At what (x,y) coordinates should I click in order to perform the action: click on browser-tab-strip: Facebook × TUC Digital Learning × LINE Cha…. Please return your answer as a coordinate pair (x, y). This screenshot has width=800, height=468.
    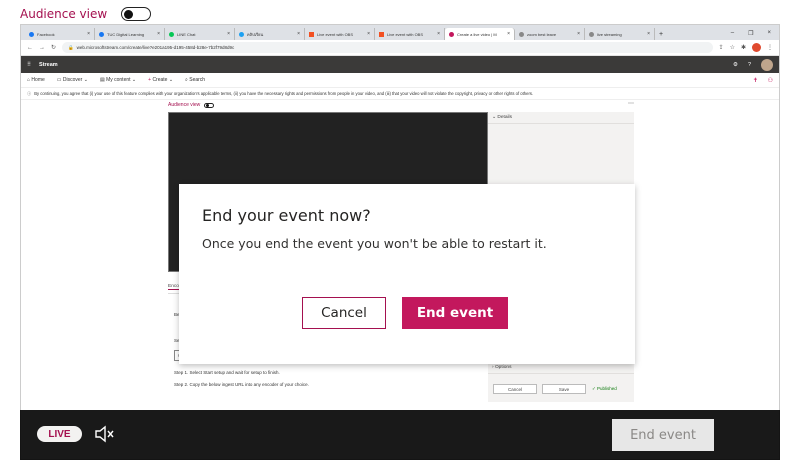
    Looking at the image, I should click on (400, 32).